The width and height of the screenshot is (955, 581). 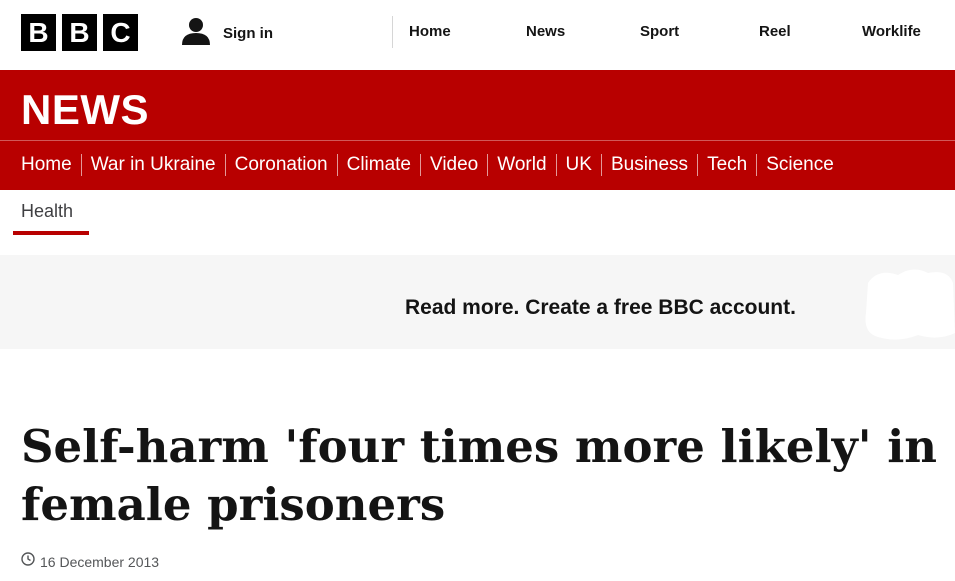 What do you see at coordinates (649, 165) in the screenshot?
I see `subnav-business: Business` at bounding box center [649, 165].